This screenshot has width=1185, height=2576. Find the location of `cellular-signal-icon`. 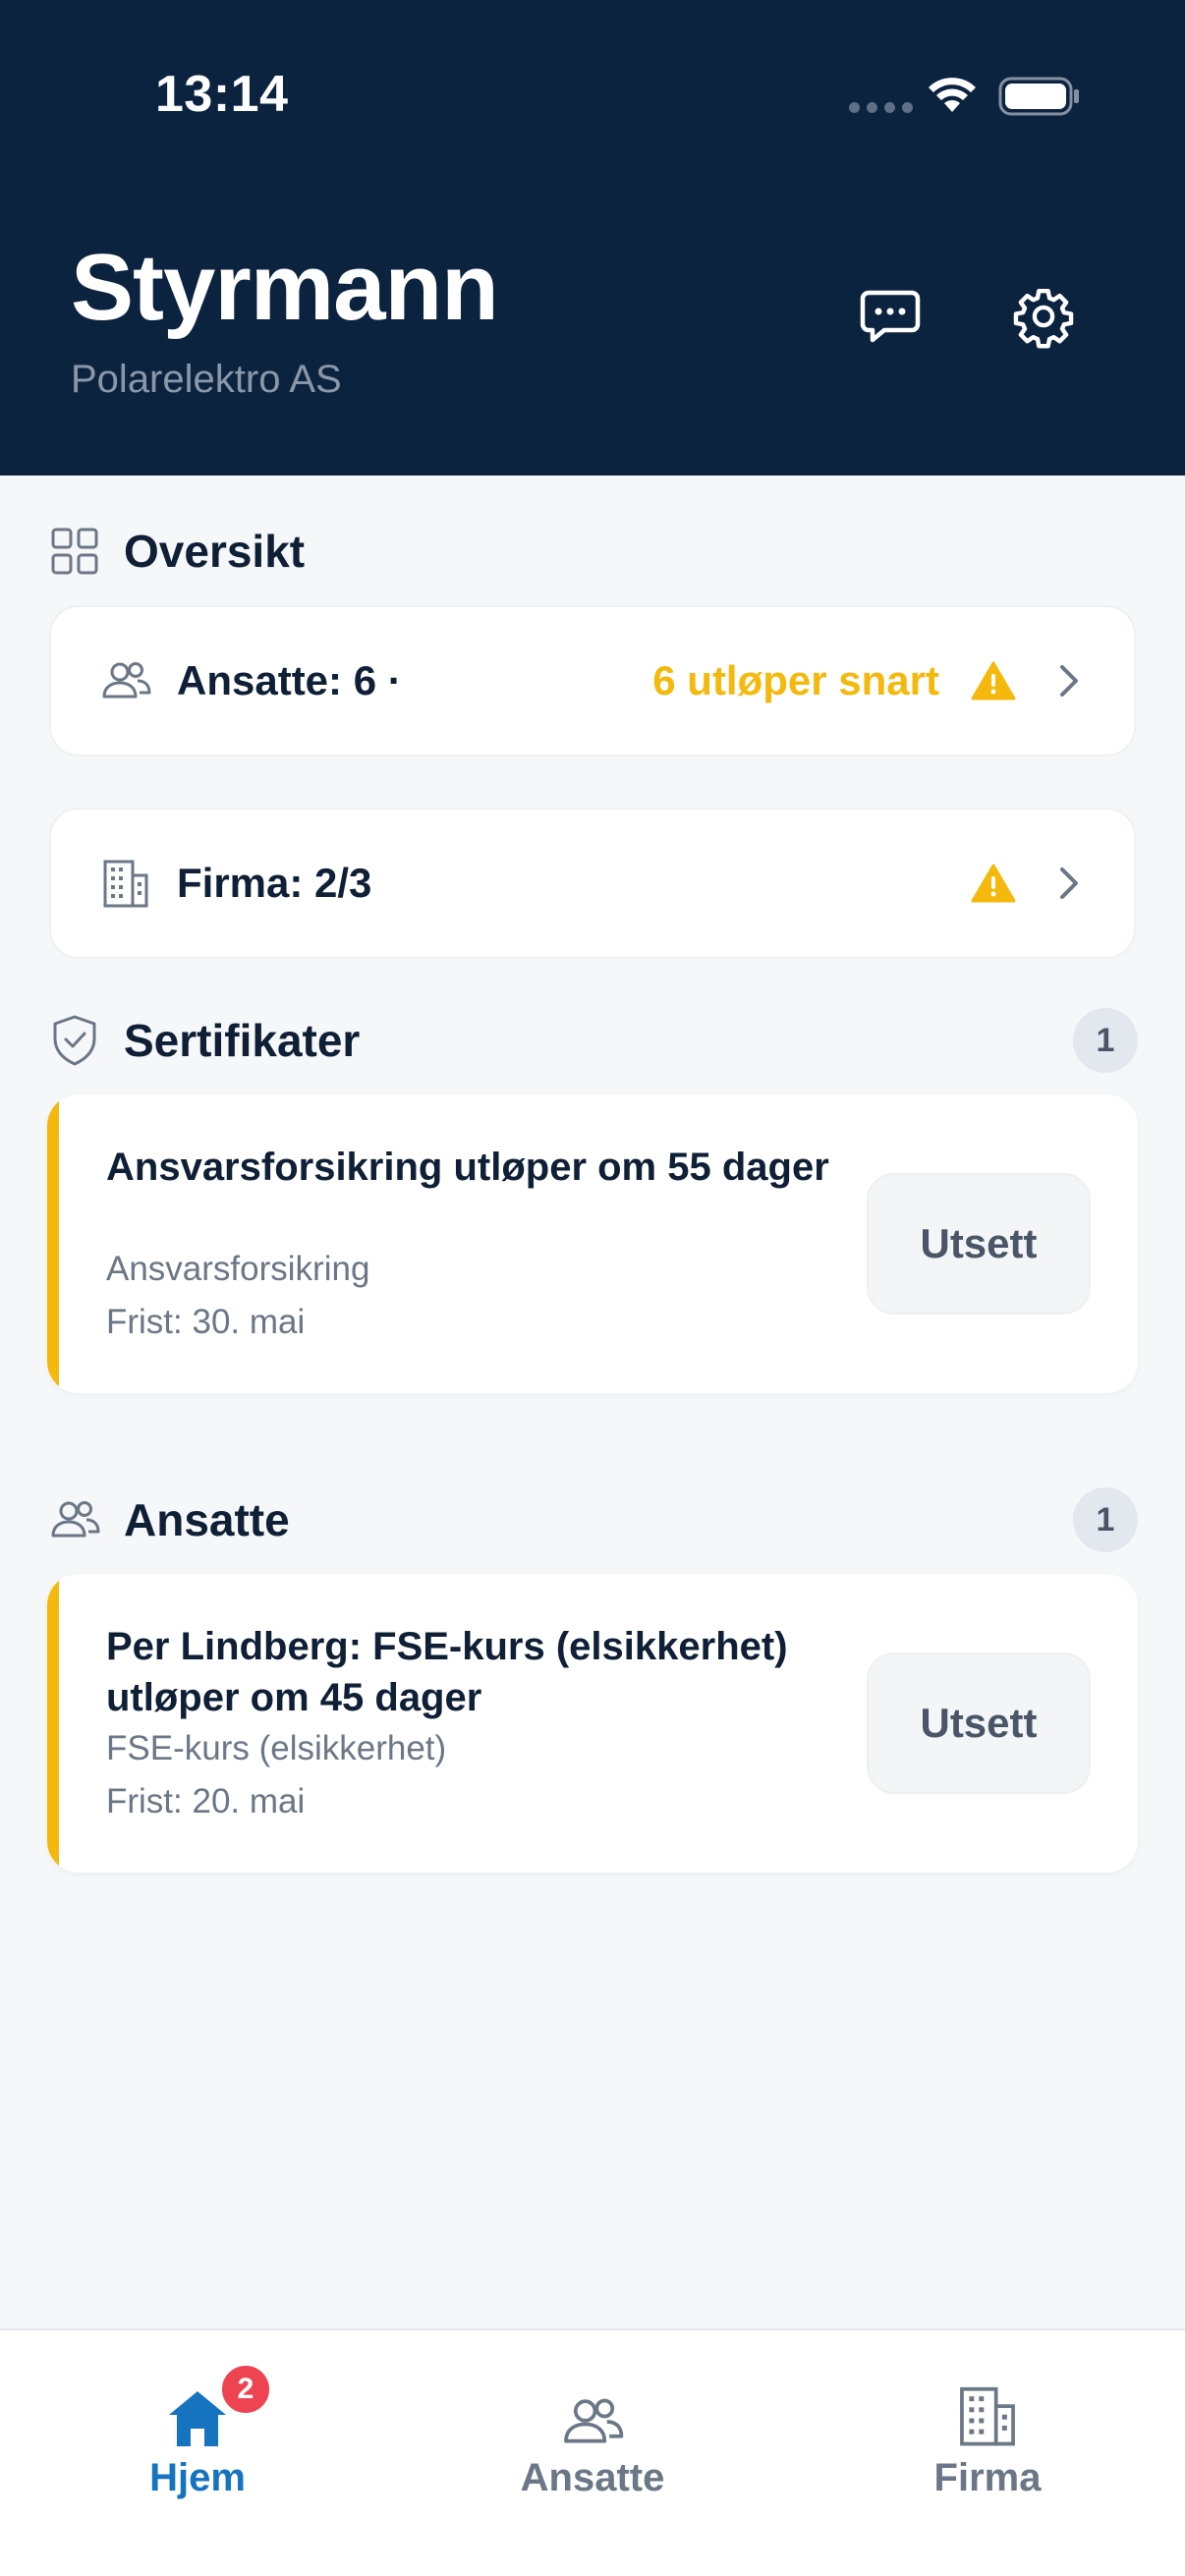

cellular-signal-icon is located at coordinates (881, 107).